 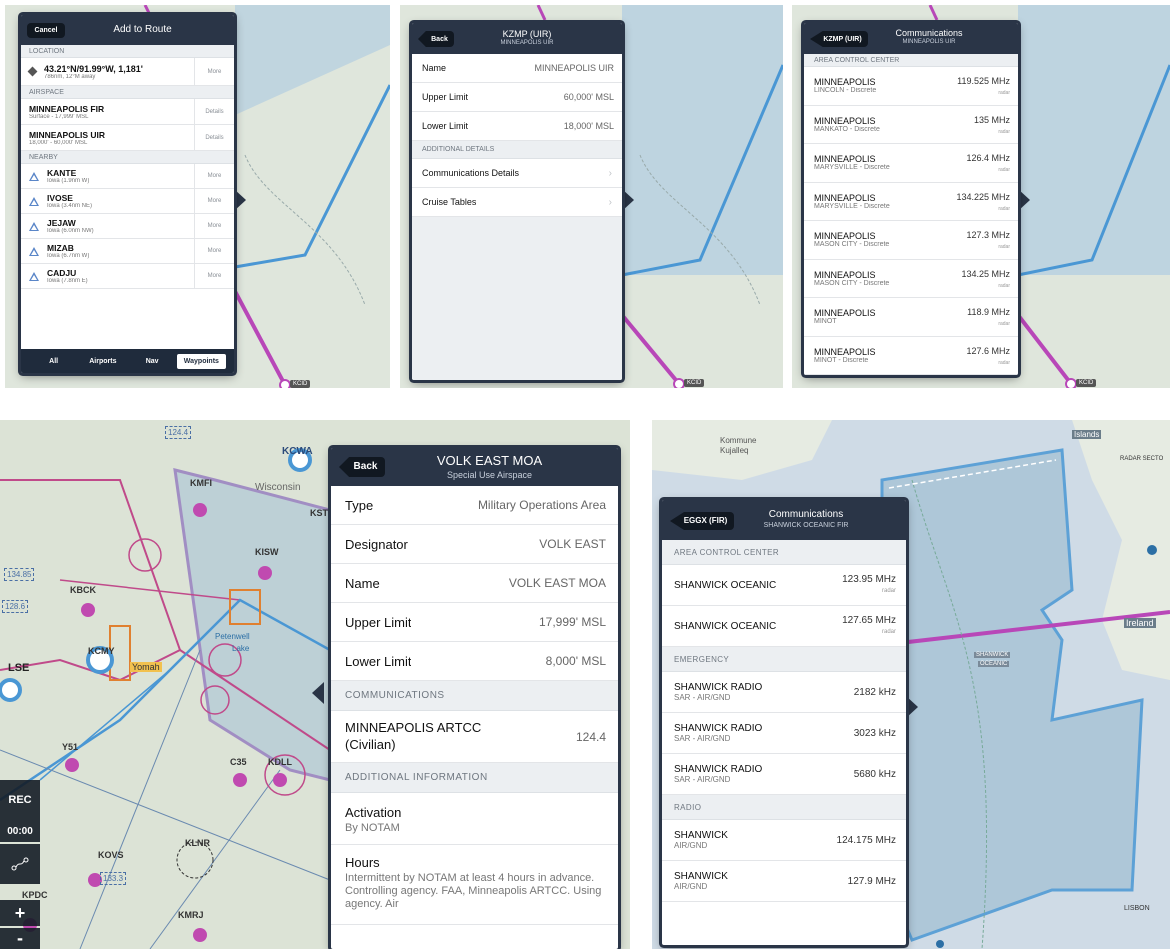 I want to click on map-freq-label: 133.3, so click(x=113, y=878).